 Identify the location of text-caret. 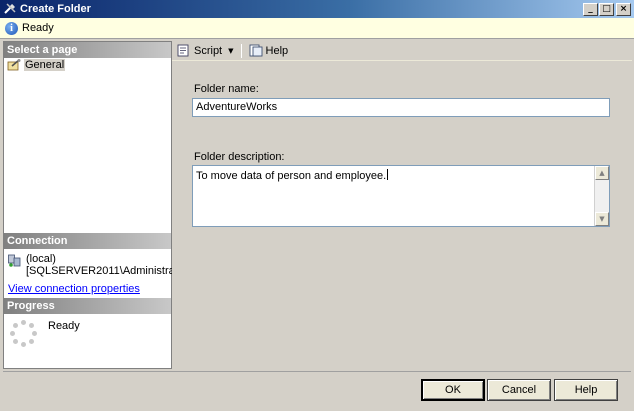
(388, 174).